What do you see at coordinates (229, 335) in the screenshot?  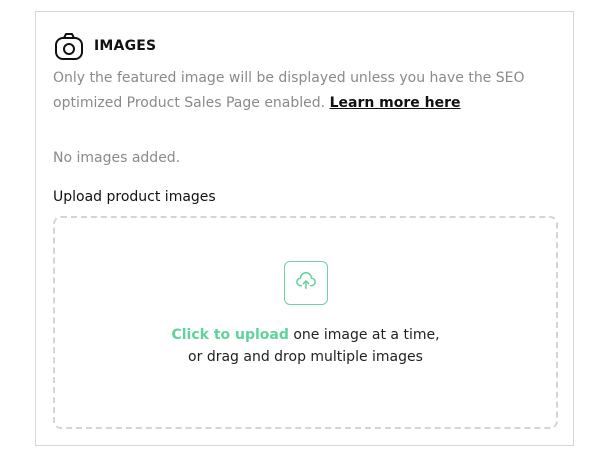 I see `click-to-upload-link: Click to upload` at bounding box center [229, 335].